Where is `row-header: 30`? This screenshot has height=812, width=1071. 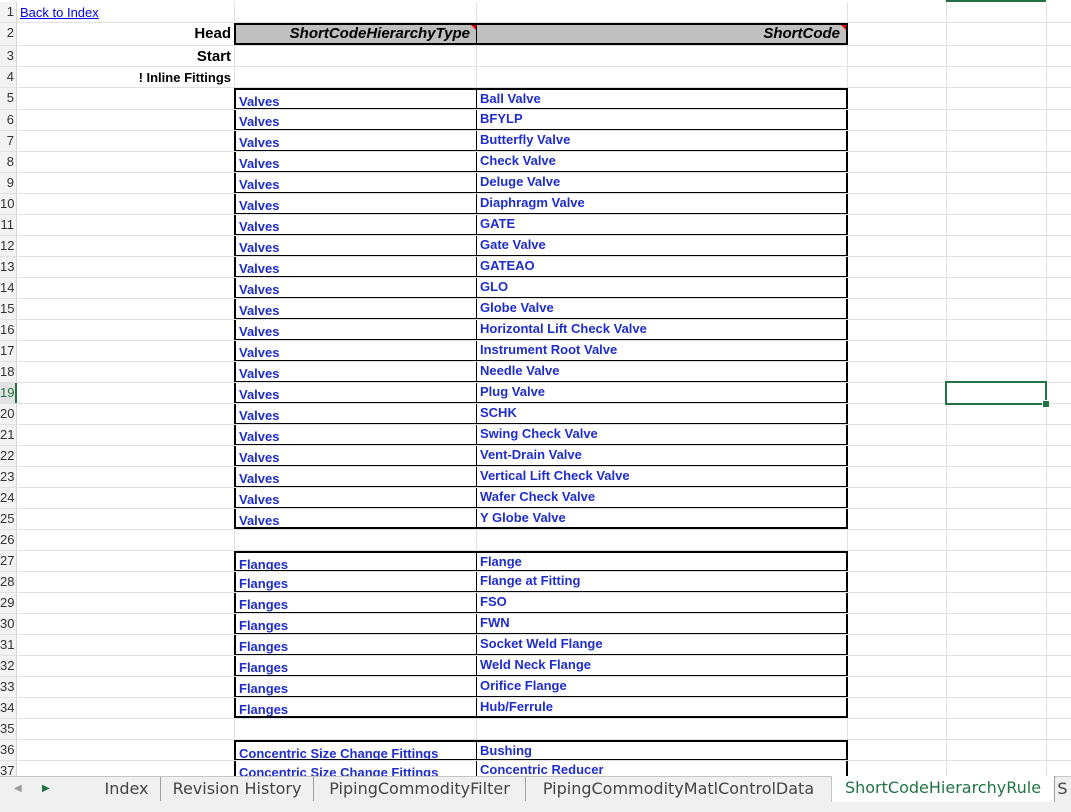 row-header: 30 is located at coordinates (8, 624).